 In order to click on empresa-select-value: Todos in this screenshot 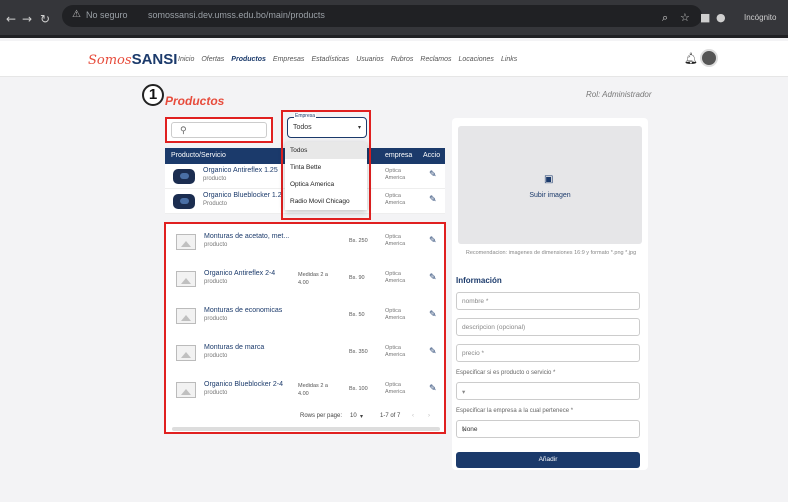, I will do `click(302, 127)`.